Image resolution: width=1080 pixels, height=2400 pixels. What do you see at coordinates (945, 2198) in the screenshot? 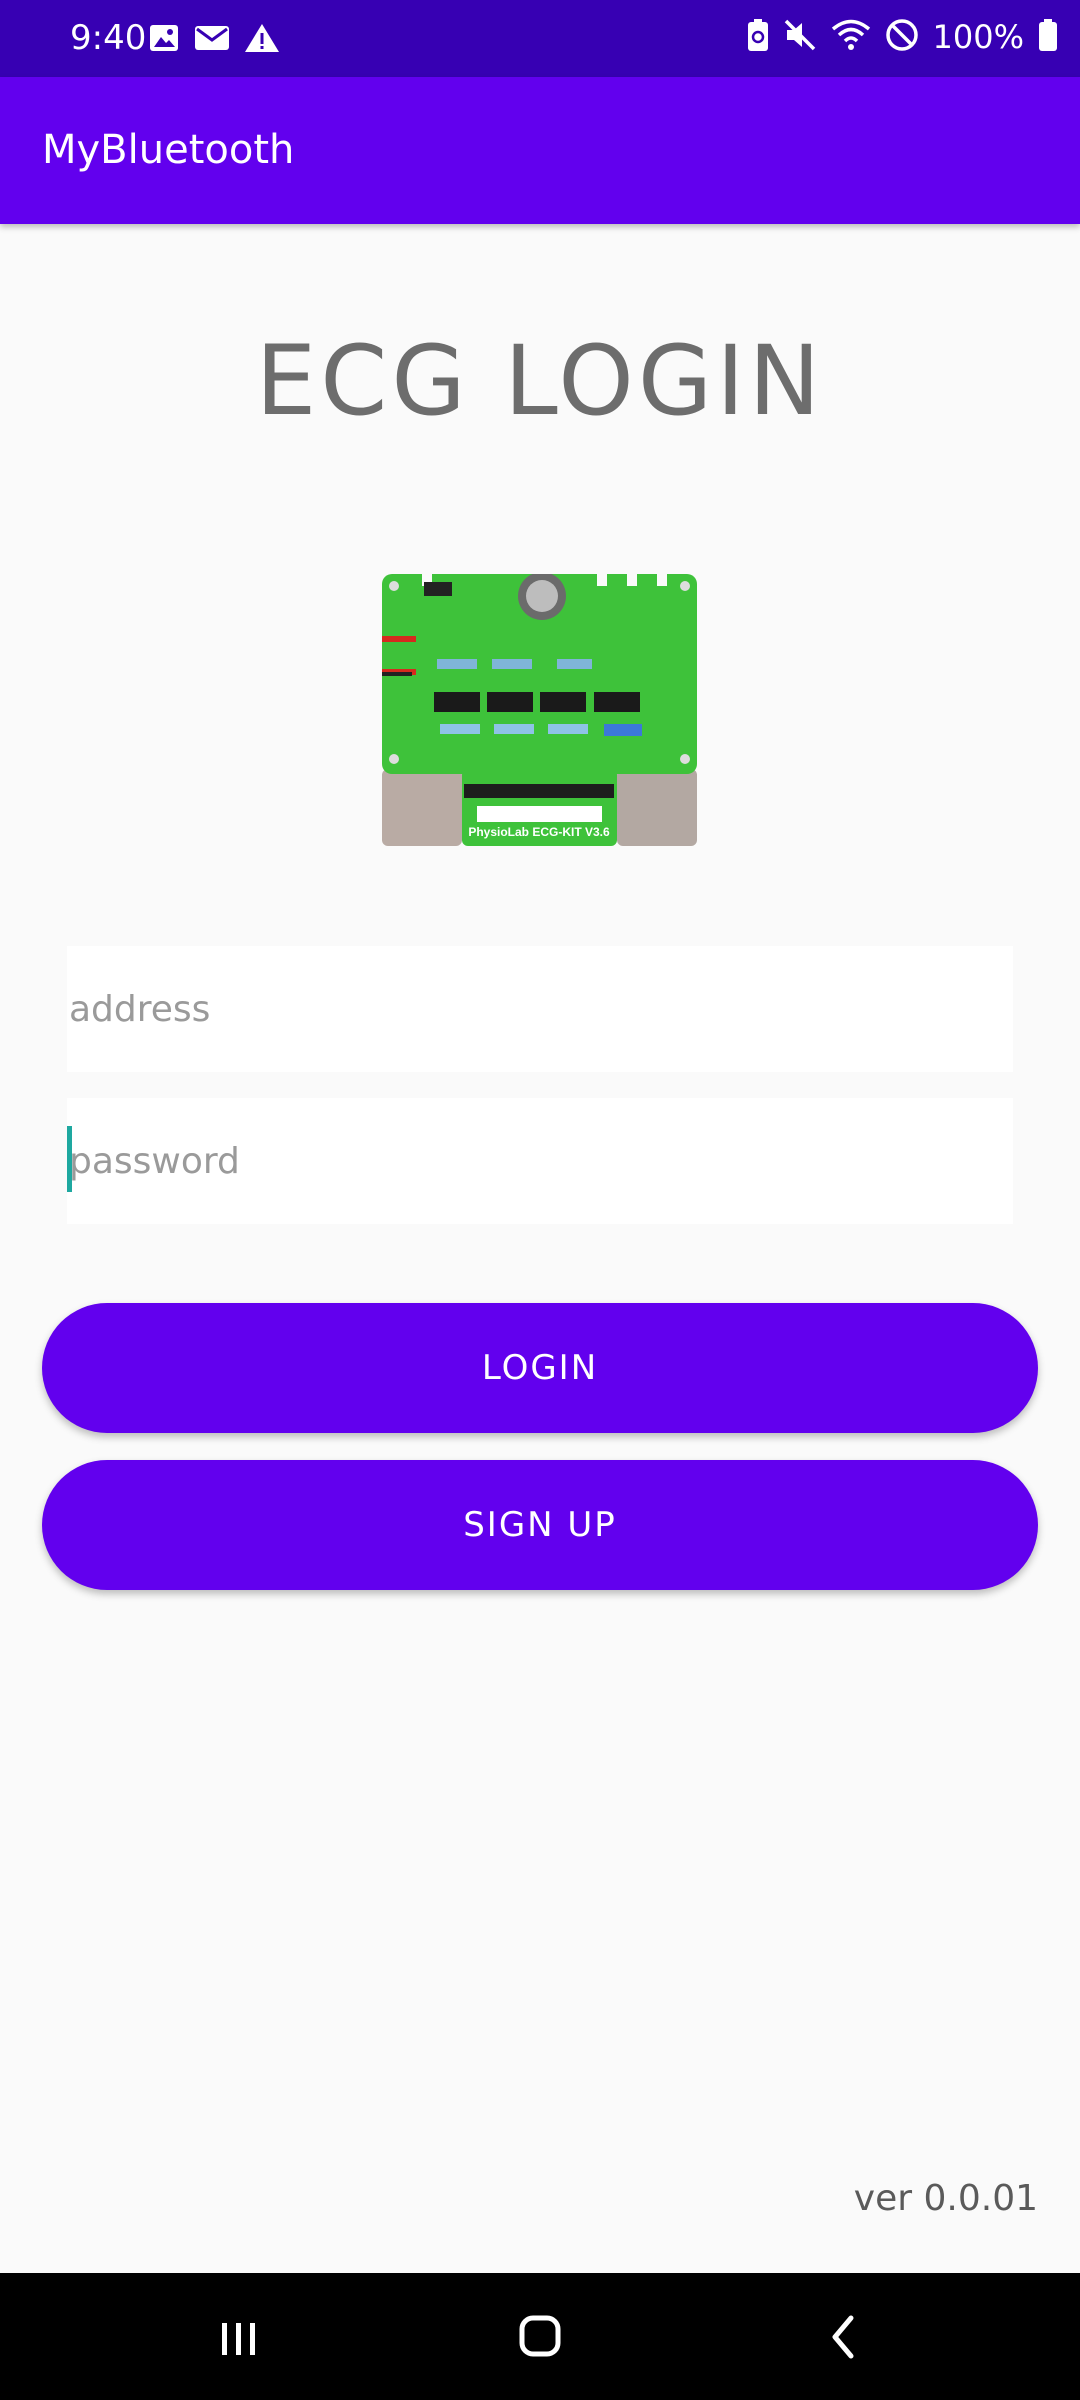
I see `version-label: ver 0.0.01` at bounding box center [945, 2198].